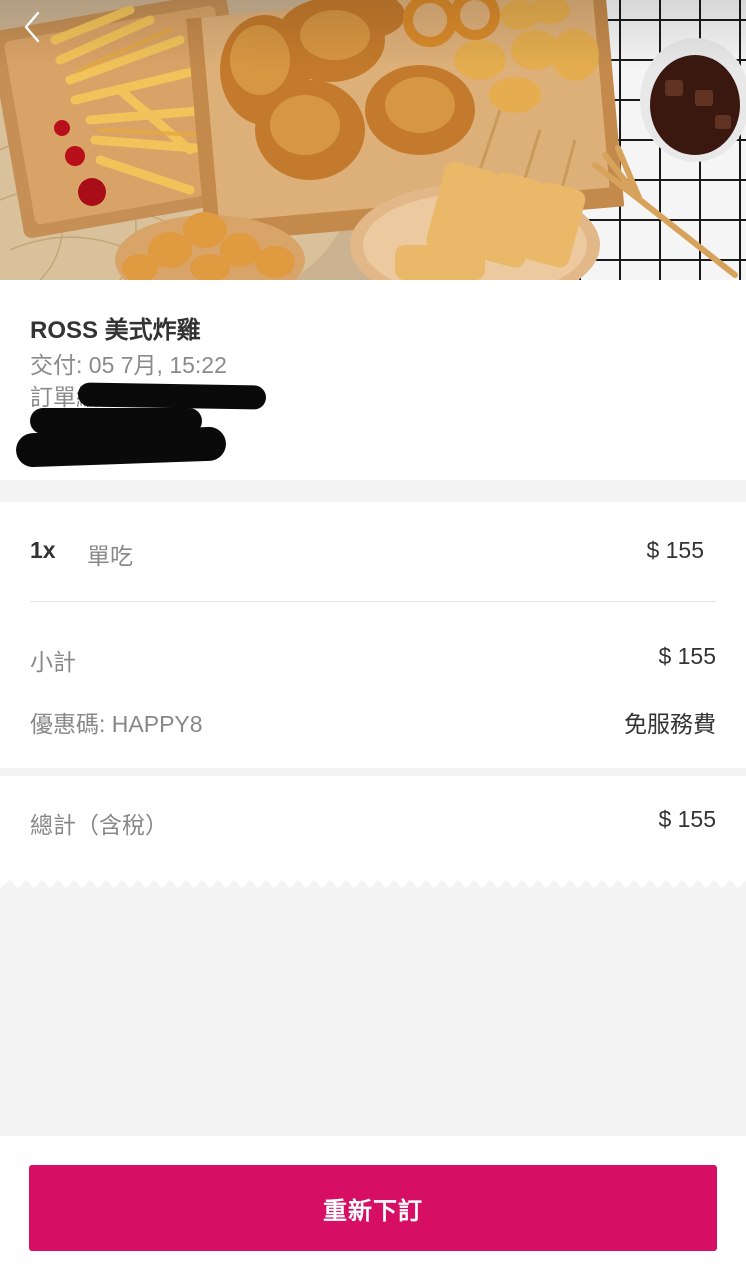 The width and height of the screenshot is (746, 1280). Describe the element at coordinates (373, 882) in the screenshot. I see `receipt-zigzag-edge` at that location.